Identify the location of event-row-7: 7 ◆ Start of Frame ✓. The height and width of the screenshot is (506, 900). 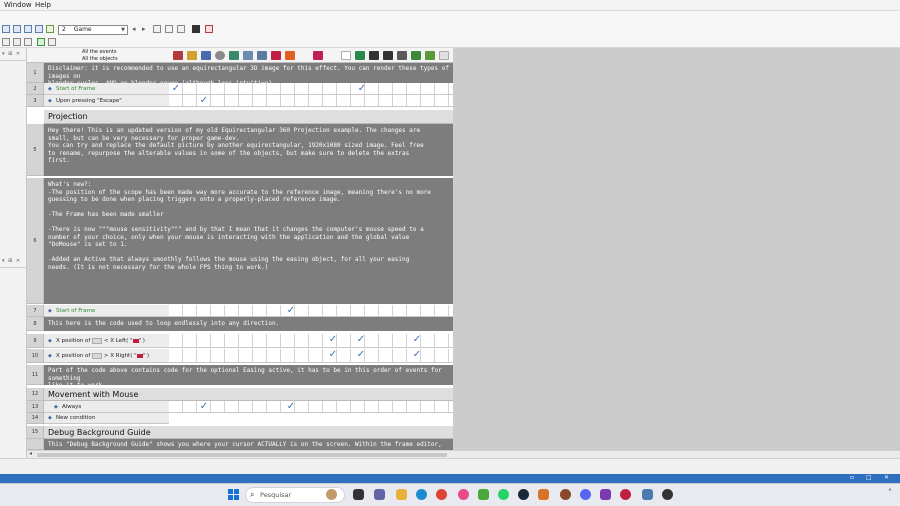
(240, 311).